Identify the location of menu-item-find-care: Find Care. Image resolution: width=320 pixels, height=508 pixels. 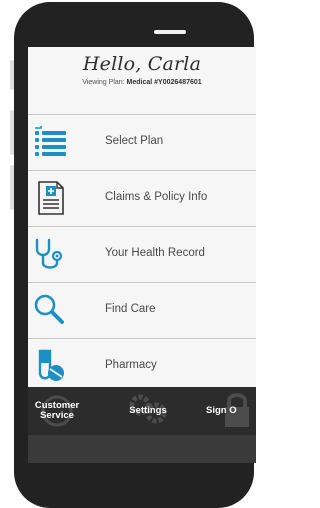
(142, 311).